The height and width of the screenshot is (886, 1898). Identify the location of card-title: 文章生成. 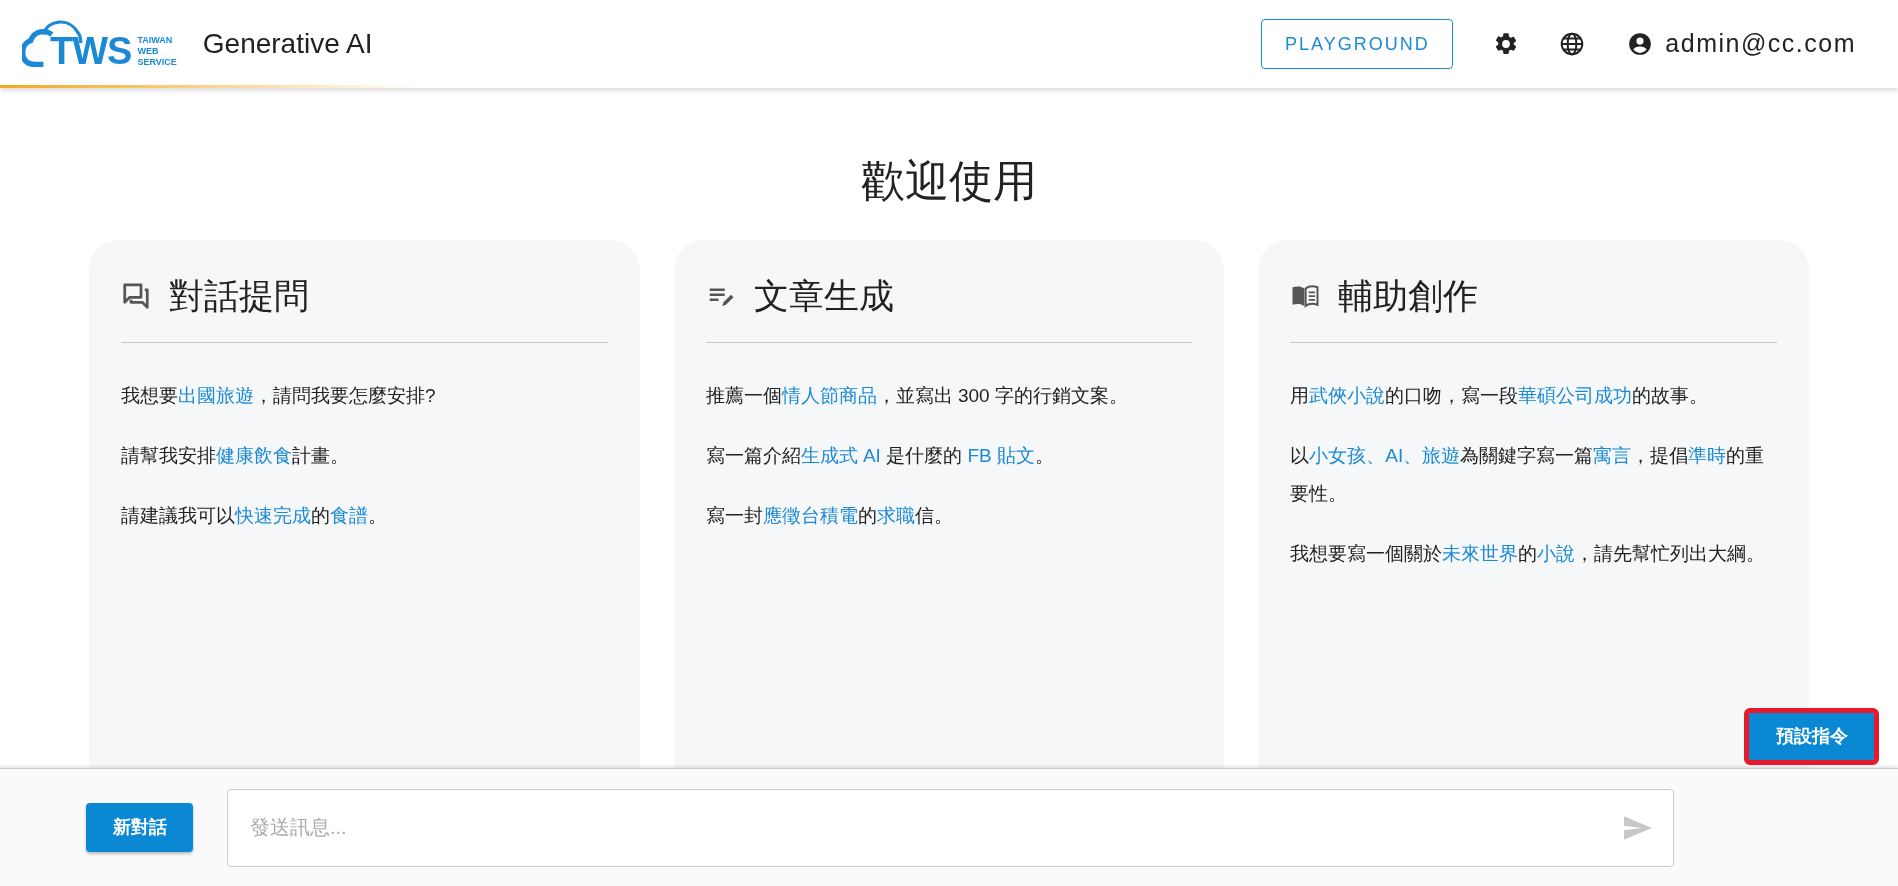
(823, 296).